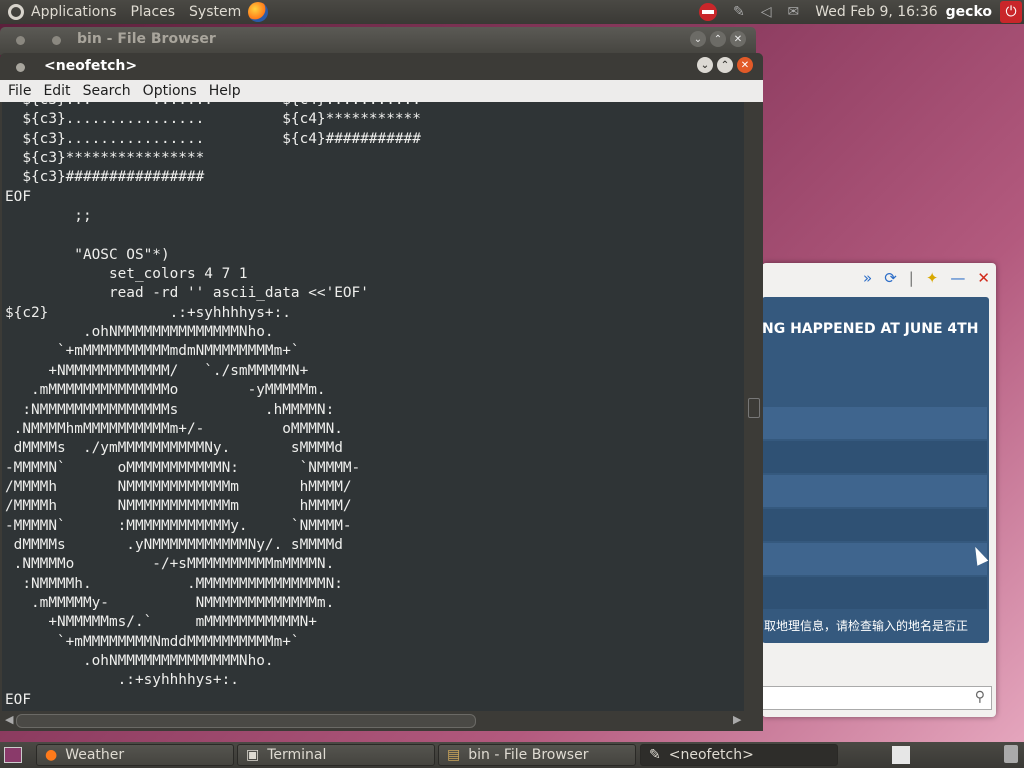  I want to click on network-icon: ✎, so click(739, 12).